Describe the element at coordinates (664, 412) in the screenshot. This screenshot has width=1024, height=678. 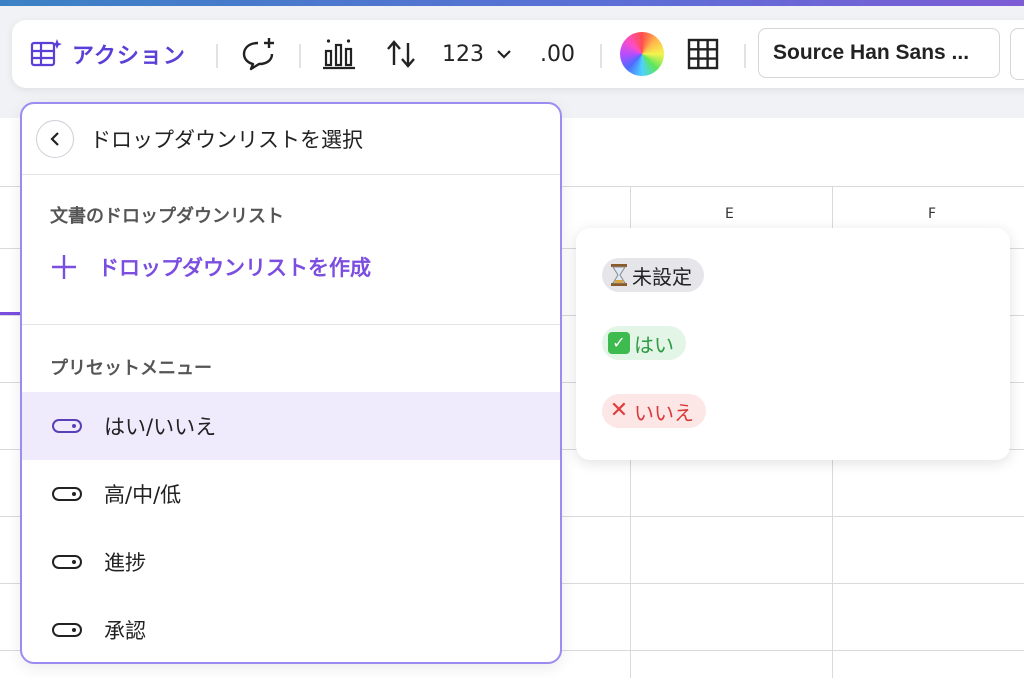
I see `preview-option-label: いいえ` at that location.